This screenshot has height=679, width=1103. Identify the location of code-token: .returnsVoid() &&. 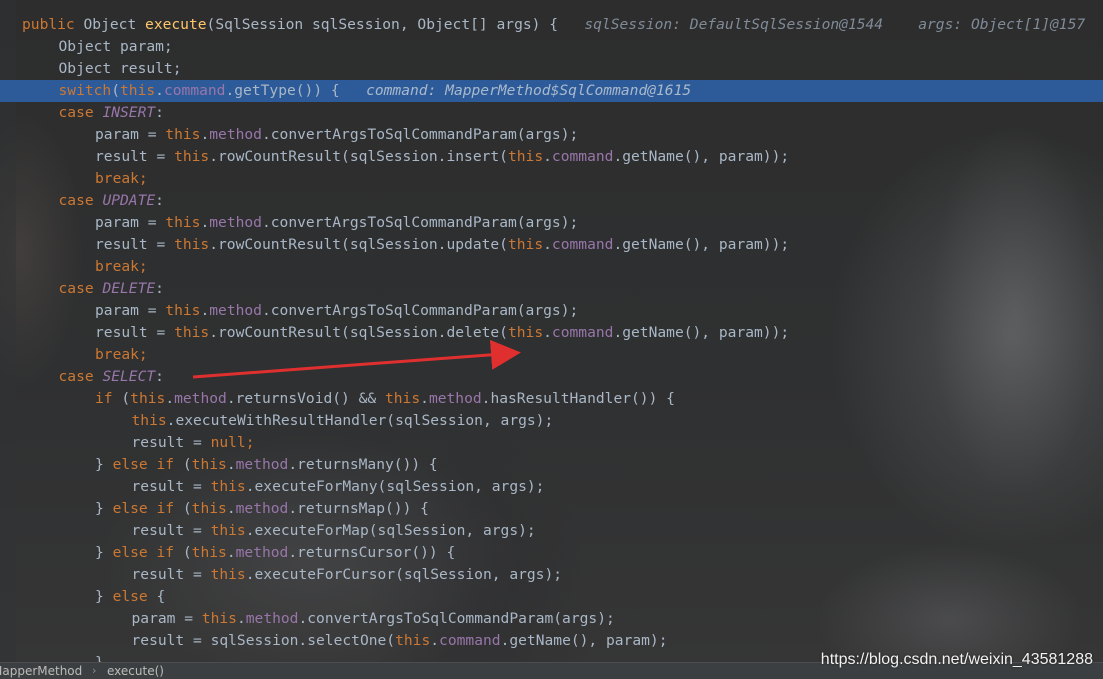
(305, 398).